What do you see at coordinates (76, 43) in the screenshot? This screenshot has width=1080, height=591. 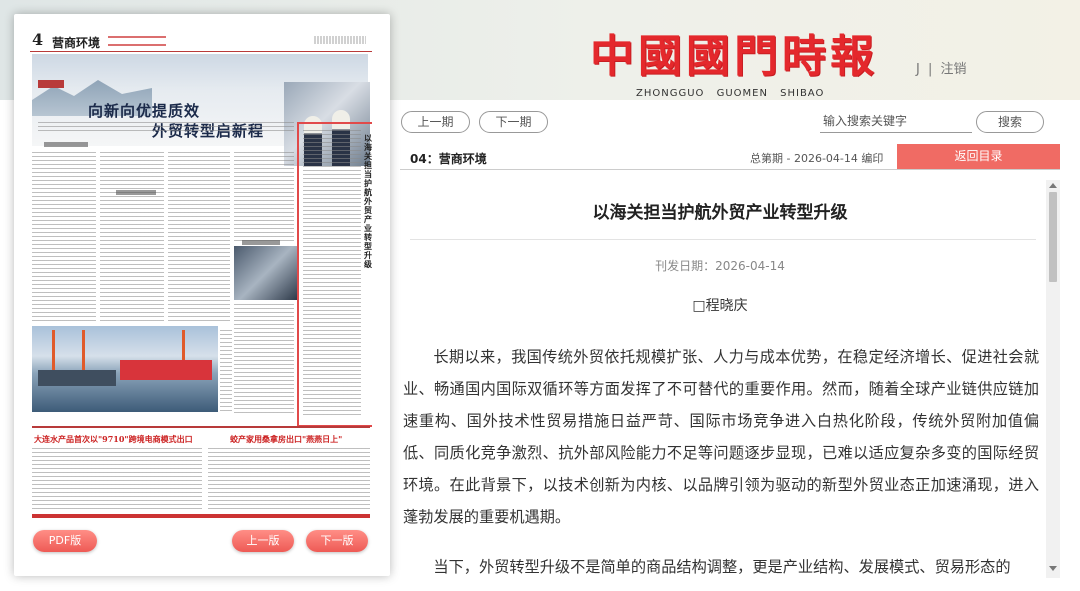 I see `page-section-name: 营商环境` at bounding box center [76, 43].